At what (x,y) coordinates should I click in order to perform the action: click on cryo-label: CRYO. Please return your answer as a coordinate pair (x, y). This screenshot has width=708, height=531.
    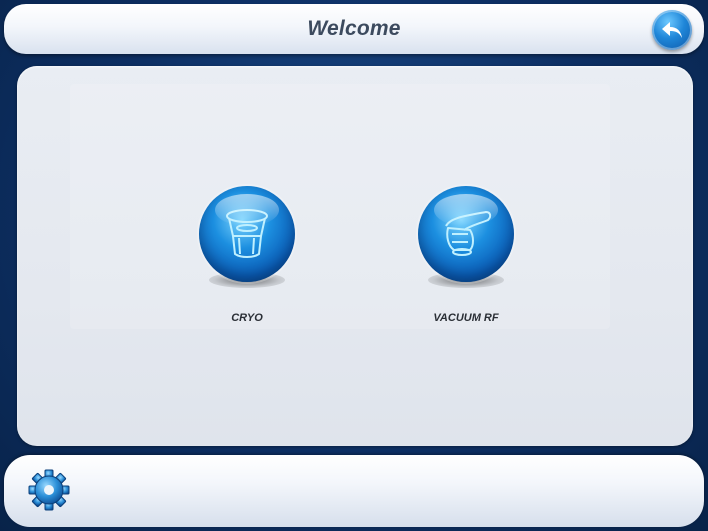
    Looking at the image, I should click on (247, 318).